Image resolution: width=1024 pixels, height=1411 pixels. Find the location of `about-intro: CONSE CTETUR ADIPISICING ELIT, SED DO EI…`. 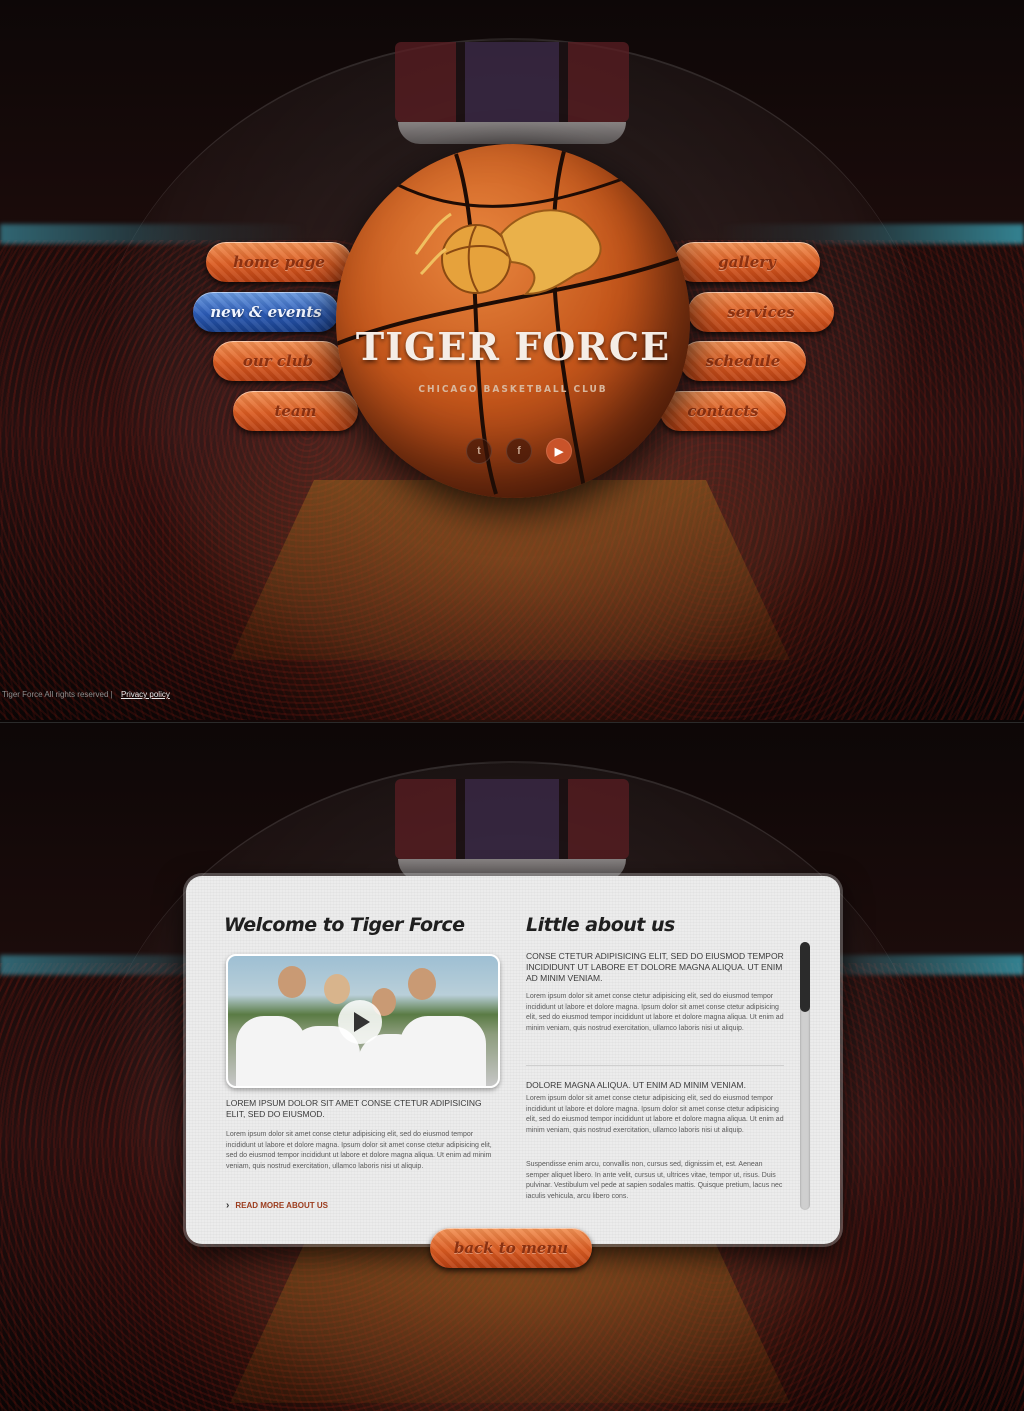

about-intro: CONSE CTETUR ADIPISICING ELIT, SED DO EI… is located at coordinates (655, 967).